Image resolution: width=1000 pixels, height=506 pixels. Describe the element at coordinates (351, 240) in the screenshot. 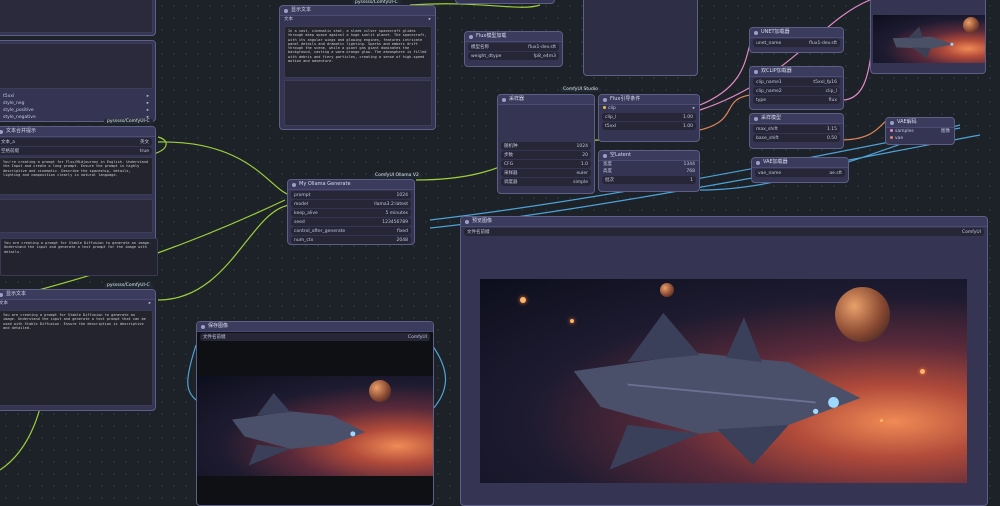

I see `widget-row: num_ctx 2048` at that location.